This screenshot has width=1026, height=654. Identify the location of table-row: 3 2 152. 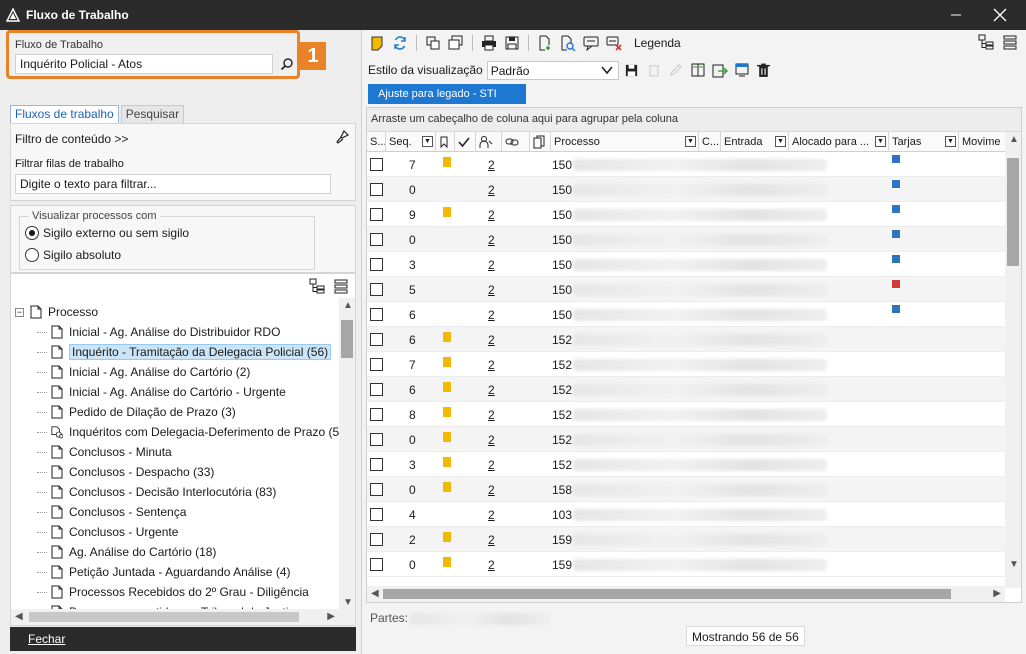
(686, 464).